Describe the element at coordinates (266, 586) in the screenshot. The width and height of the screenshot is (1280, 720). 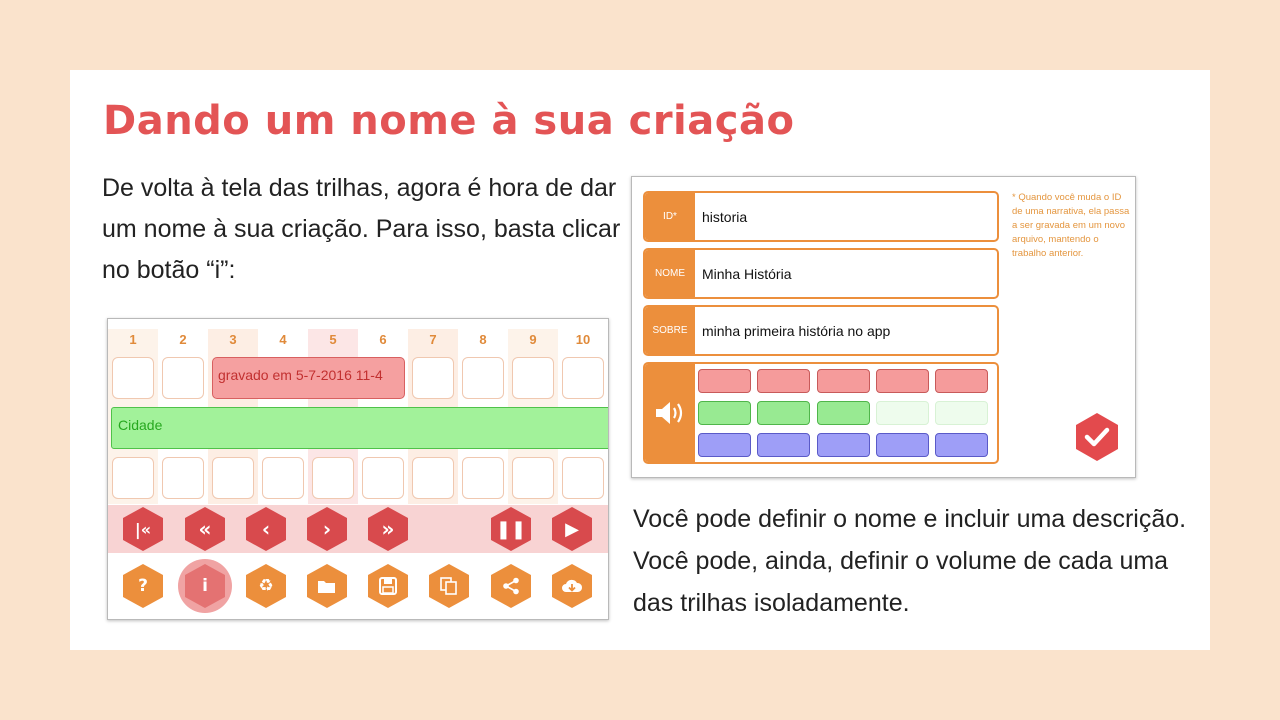
I see `recycle-icon: ♻` at that location.